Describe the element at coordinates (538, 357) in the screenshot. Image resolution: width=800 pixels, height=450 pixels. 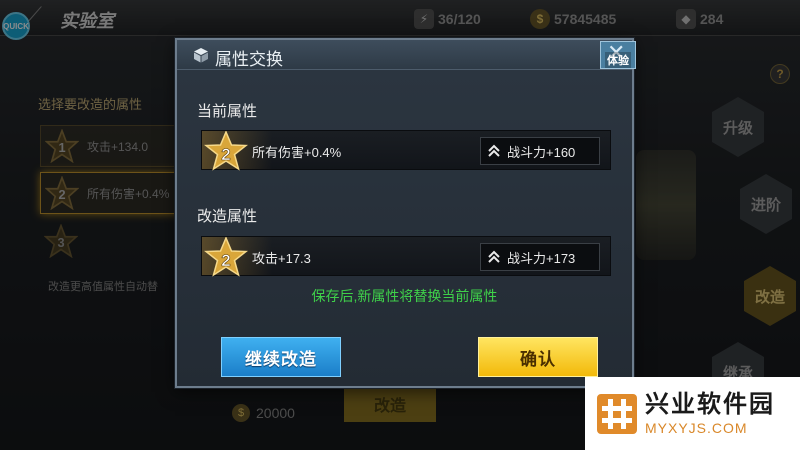
I see `confirm-button: 确认` at that location.